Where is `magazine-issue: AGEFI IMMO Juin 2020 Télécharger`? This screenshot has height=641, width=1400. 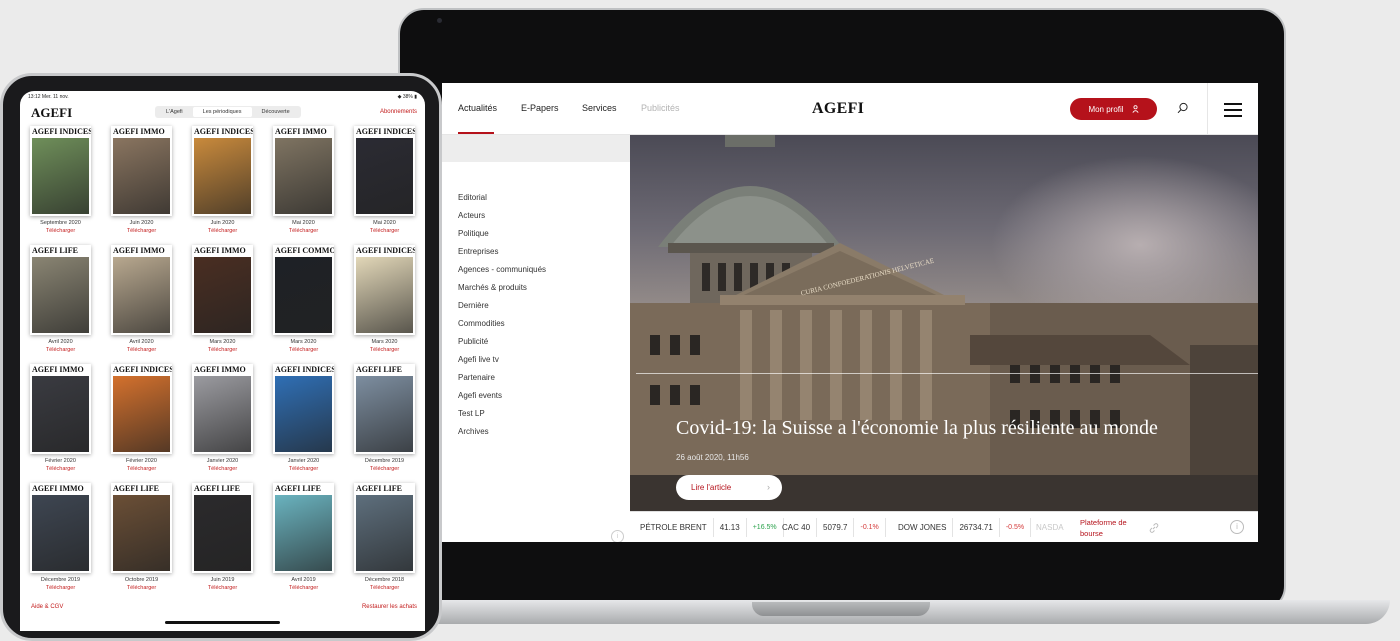
magazine-issue: AGEFI IMMO Juin 2020 Télécharger is located at coordinates (141, 184).